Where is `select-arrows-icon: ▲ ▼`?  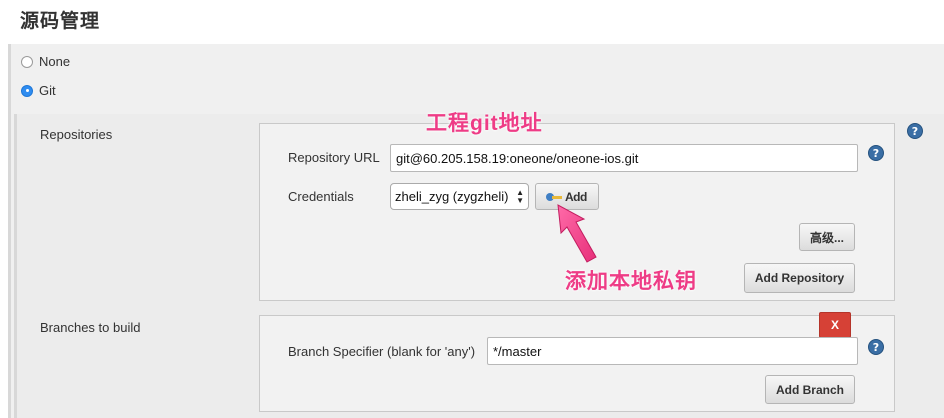
select-arrows-icon: ▲ ▼ is located at coordinates (520, 196).